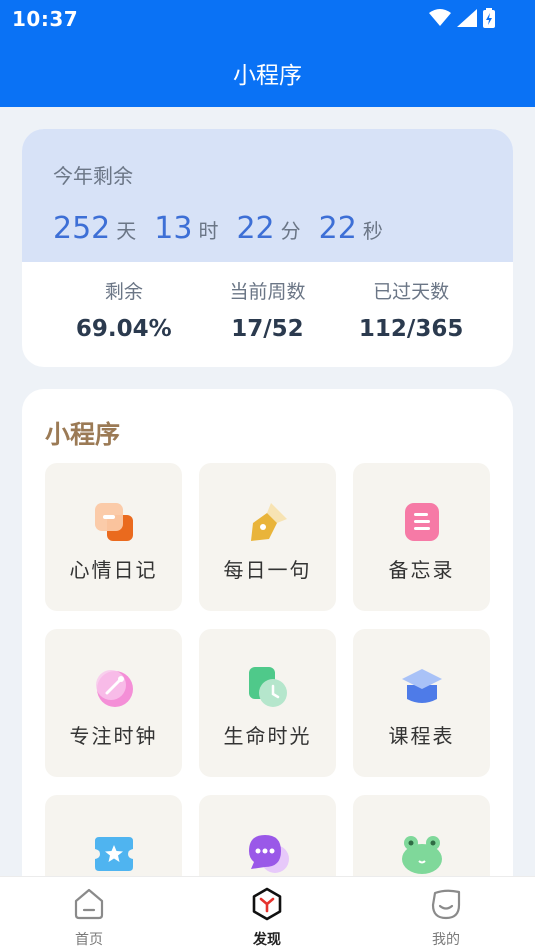  Describe the element at coordinates (267, 76) in the screenshot. I see `page-title: 小程序` at that location.